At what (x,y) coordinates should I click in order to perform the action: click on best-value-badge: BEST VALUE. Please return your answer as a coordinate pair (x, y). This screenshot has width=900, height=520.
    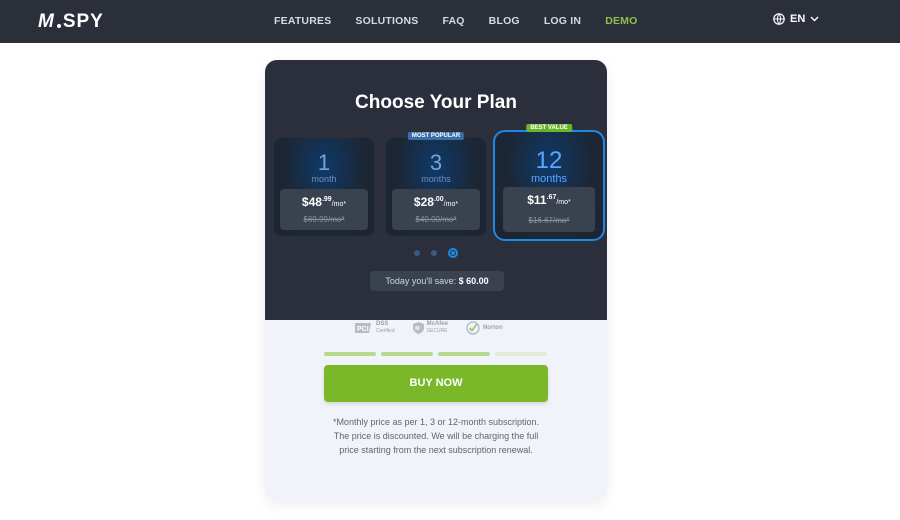
    Looking at the image, I should click on (549, 128).